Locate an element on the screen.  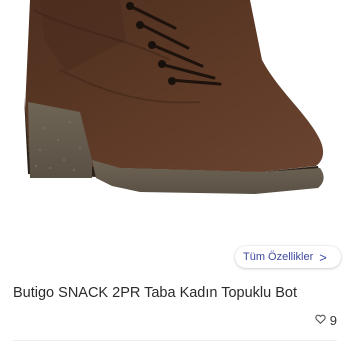
divider is located at coordinates (175, 340).